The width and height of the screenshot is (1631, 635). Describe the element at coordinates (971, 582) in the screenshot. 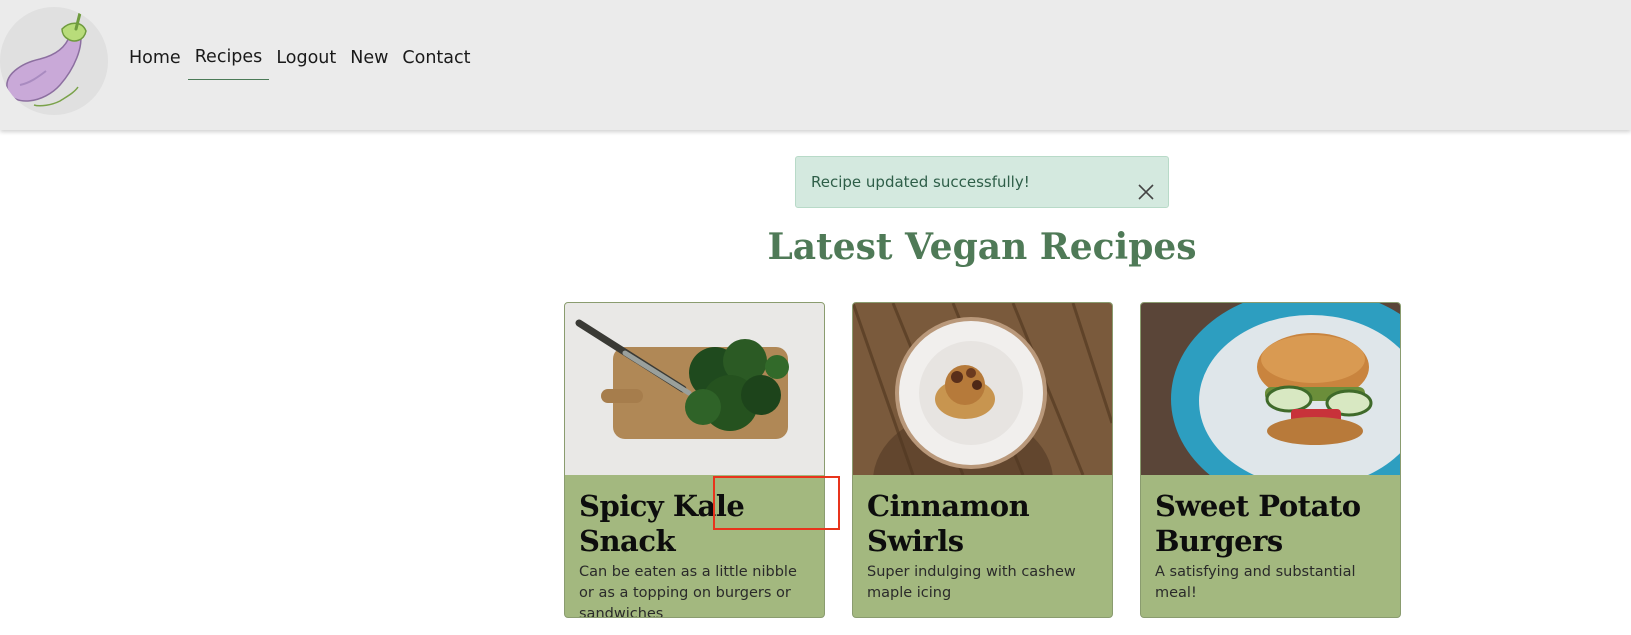

I see `recipe-description: Super indulging with cashew maple icing` at that location.